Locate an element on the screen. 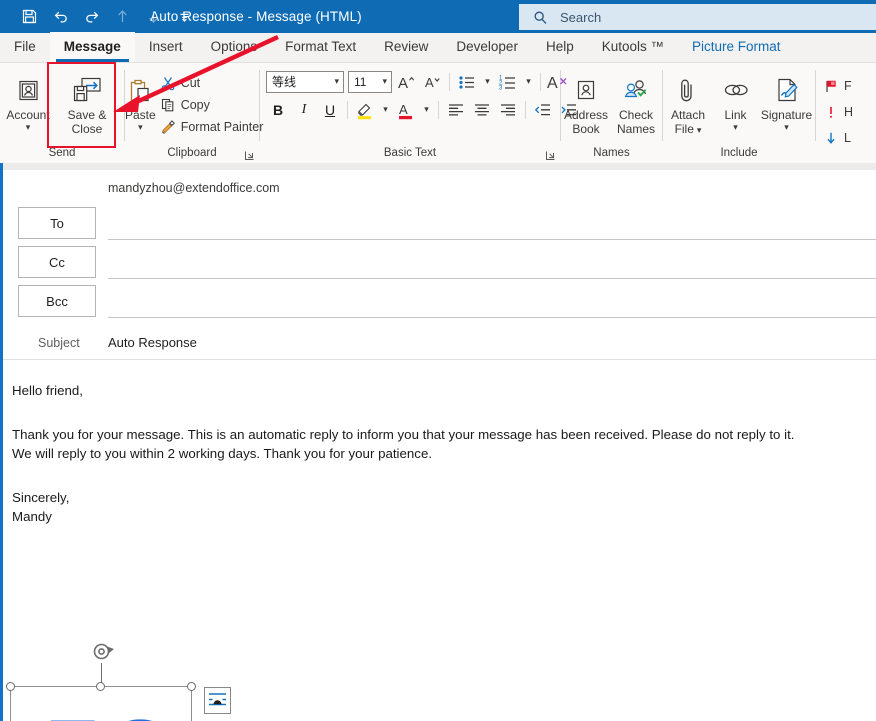 The width and height of the screenshot is (876, 721). account-button: Account ▾ is located at coordinates (28, 100).